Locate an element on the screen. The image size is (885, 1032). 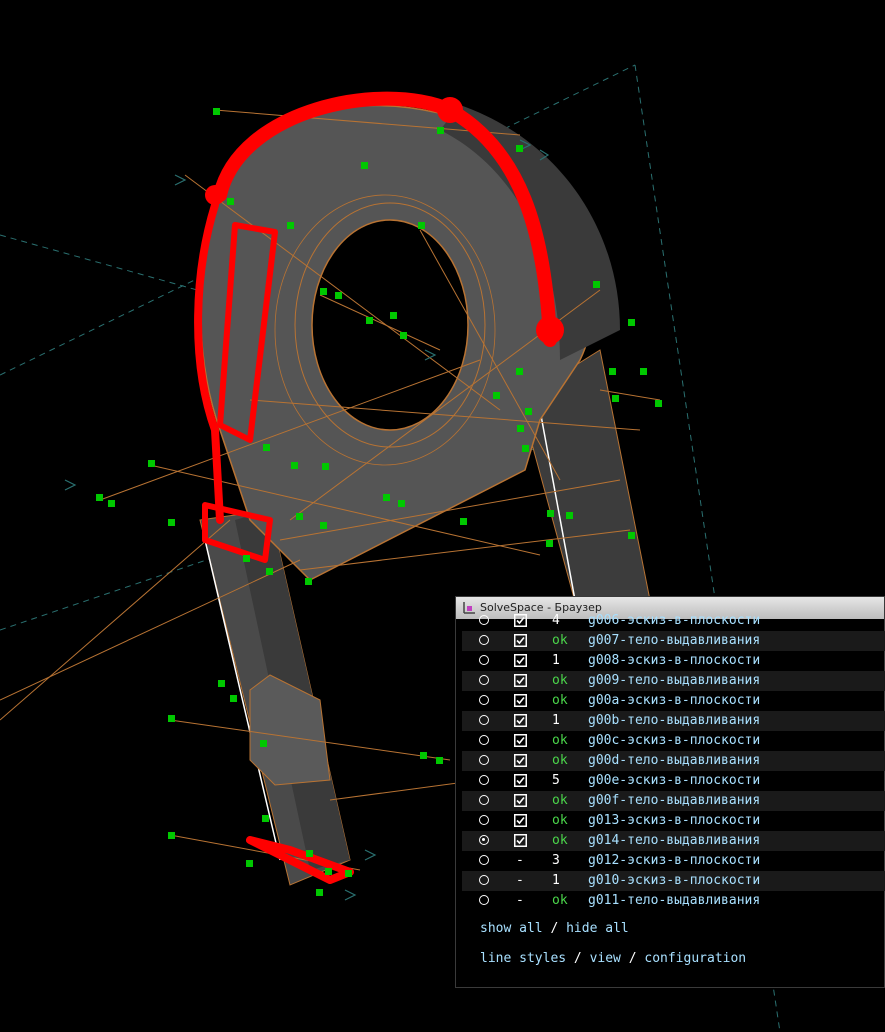
group-name-link: g008-эскиз-в-плоскости is located at coordinates (674, 661).